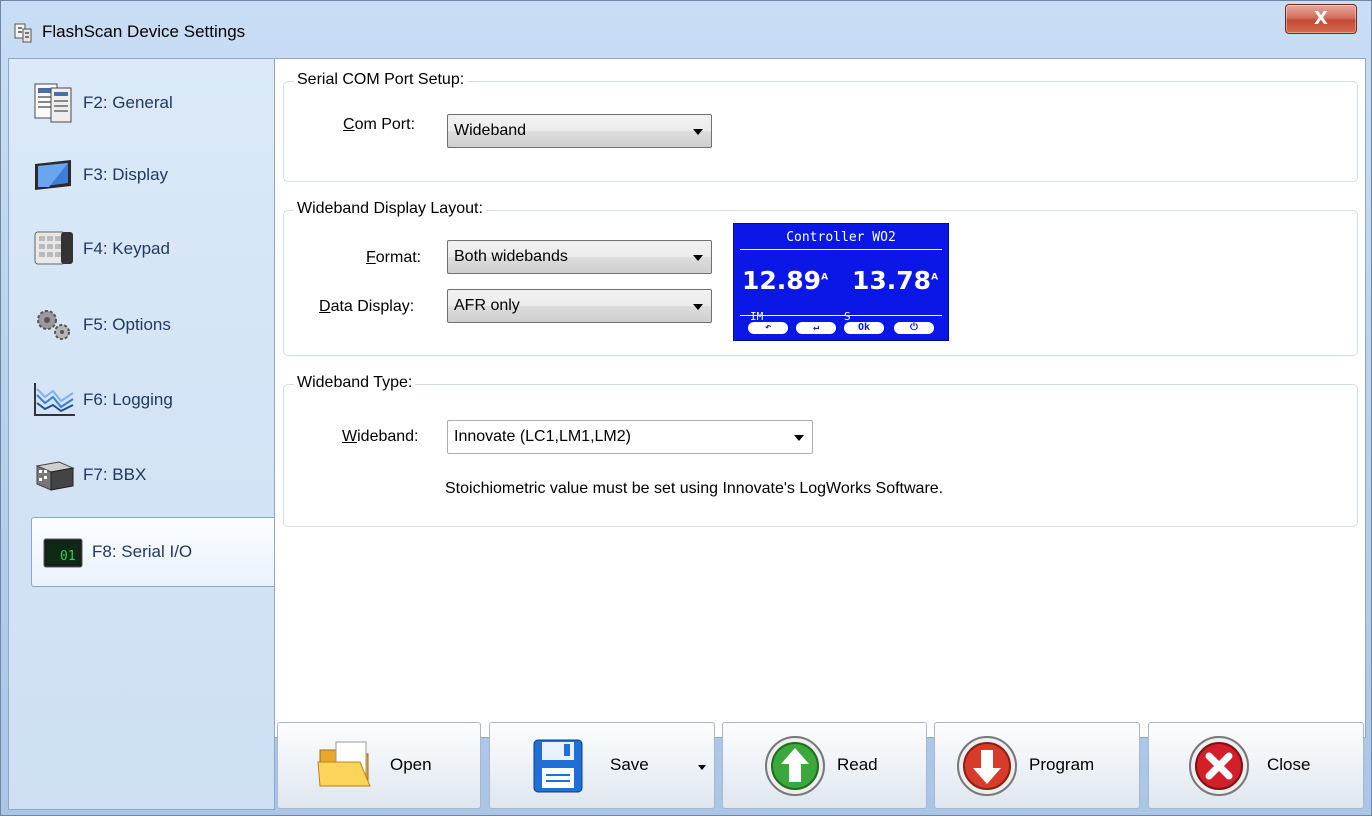 This screenshot has height=816, width=1372. What do you see at coordinates (380, 436) in the screenshot?
I see `wideband-label: Wideband:` at bounding box center [380, 436].